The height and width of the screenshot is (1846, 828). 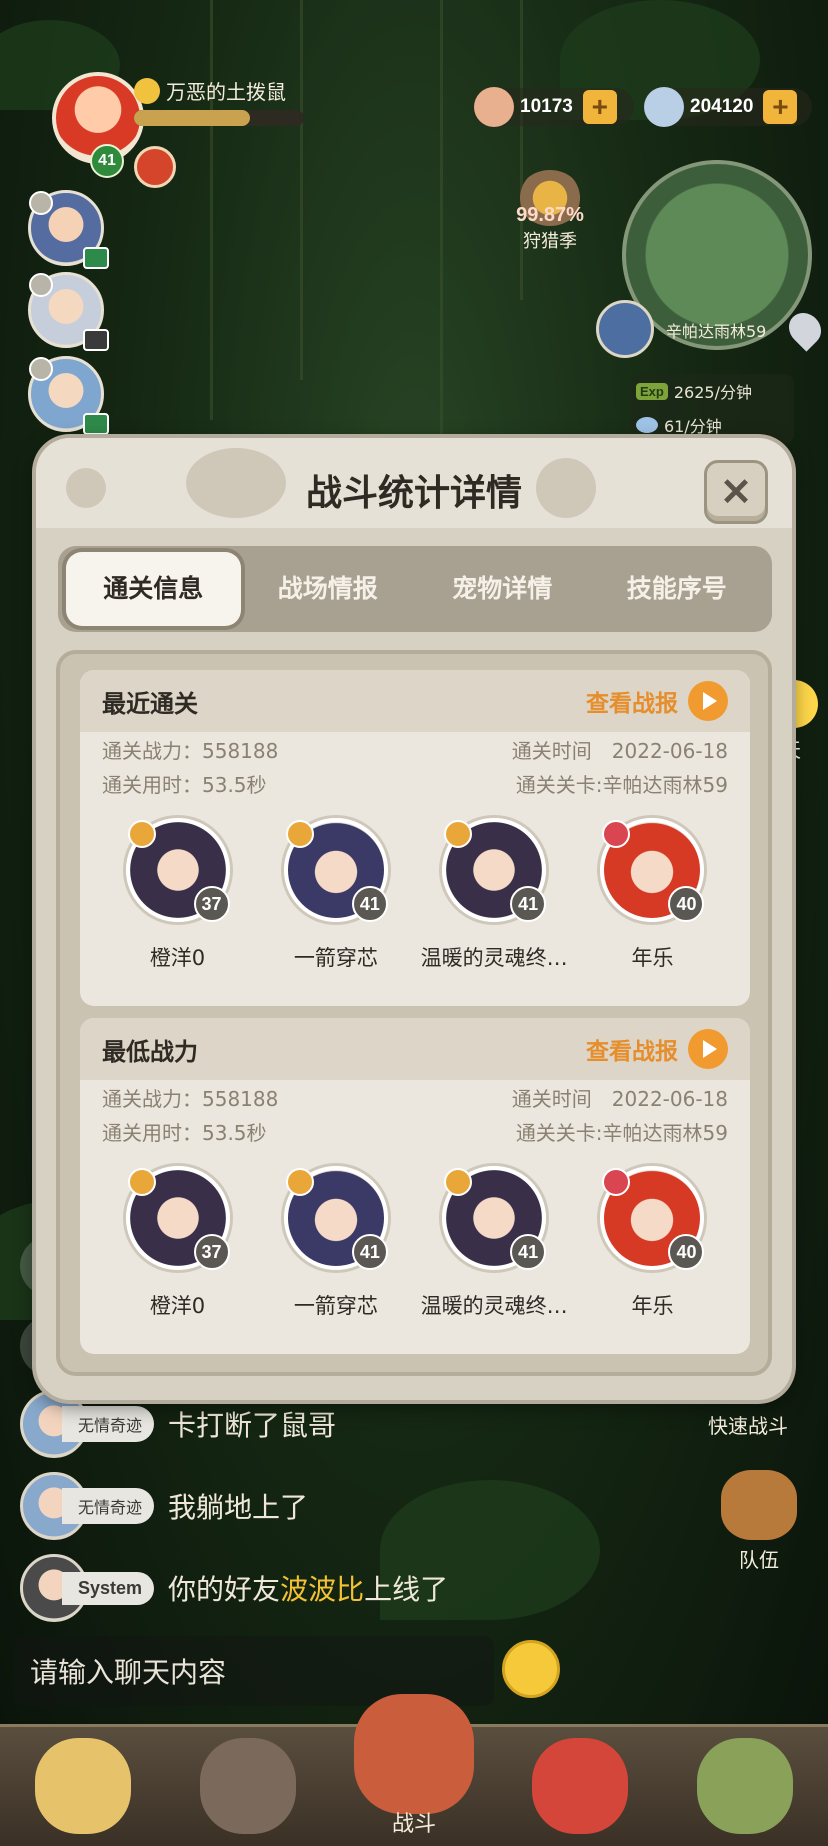 What do you see at coordinates (616, 834) in the screenshot?
I see `shield-icon` at bounding box center [616, 834].